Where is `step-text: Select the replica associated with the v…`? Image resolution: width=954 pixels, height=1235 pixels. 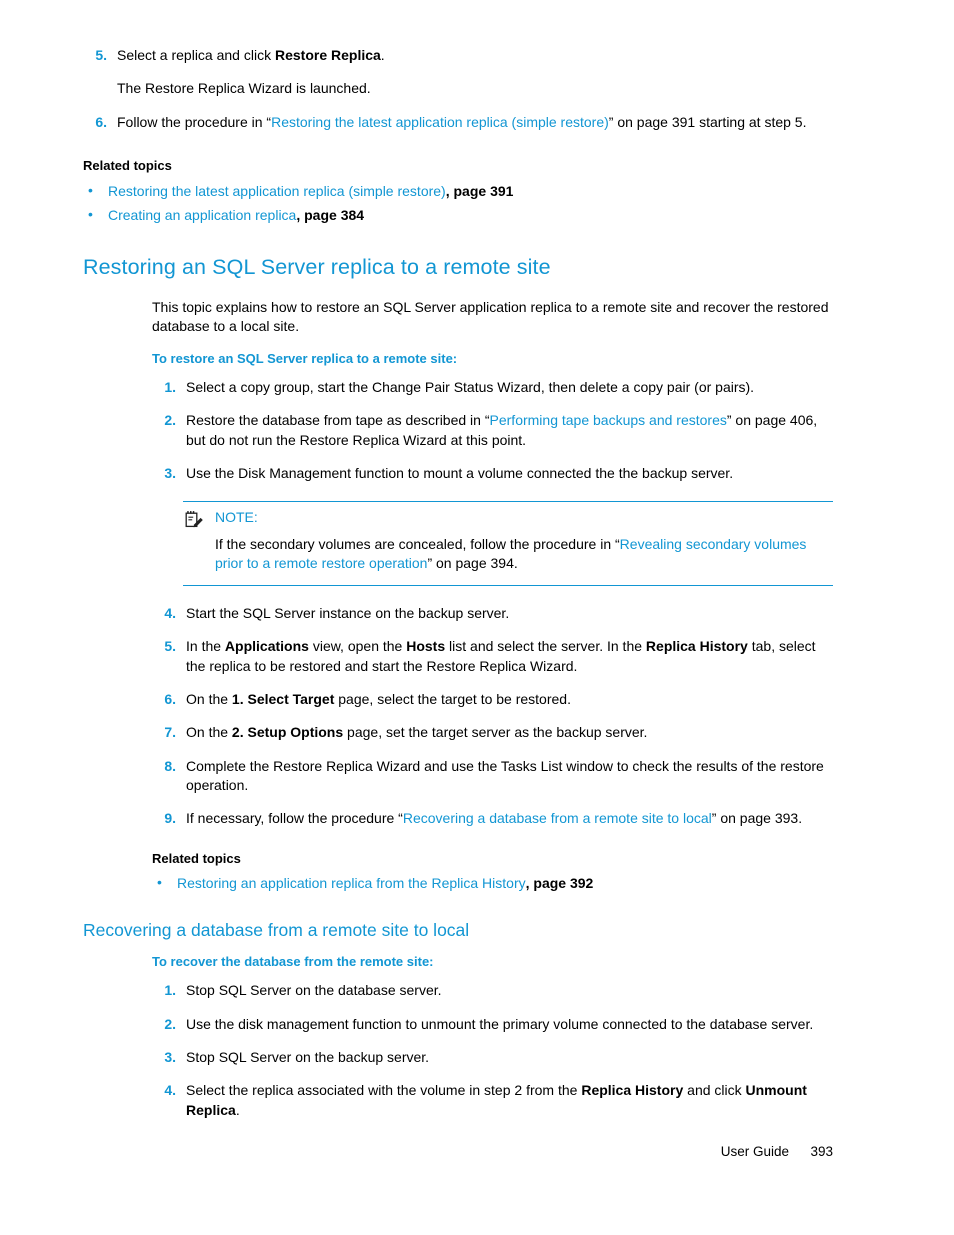 step-text: Select the replica associated with the v… is located at coordinates (496, 1099).